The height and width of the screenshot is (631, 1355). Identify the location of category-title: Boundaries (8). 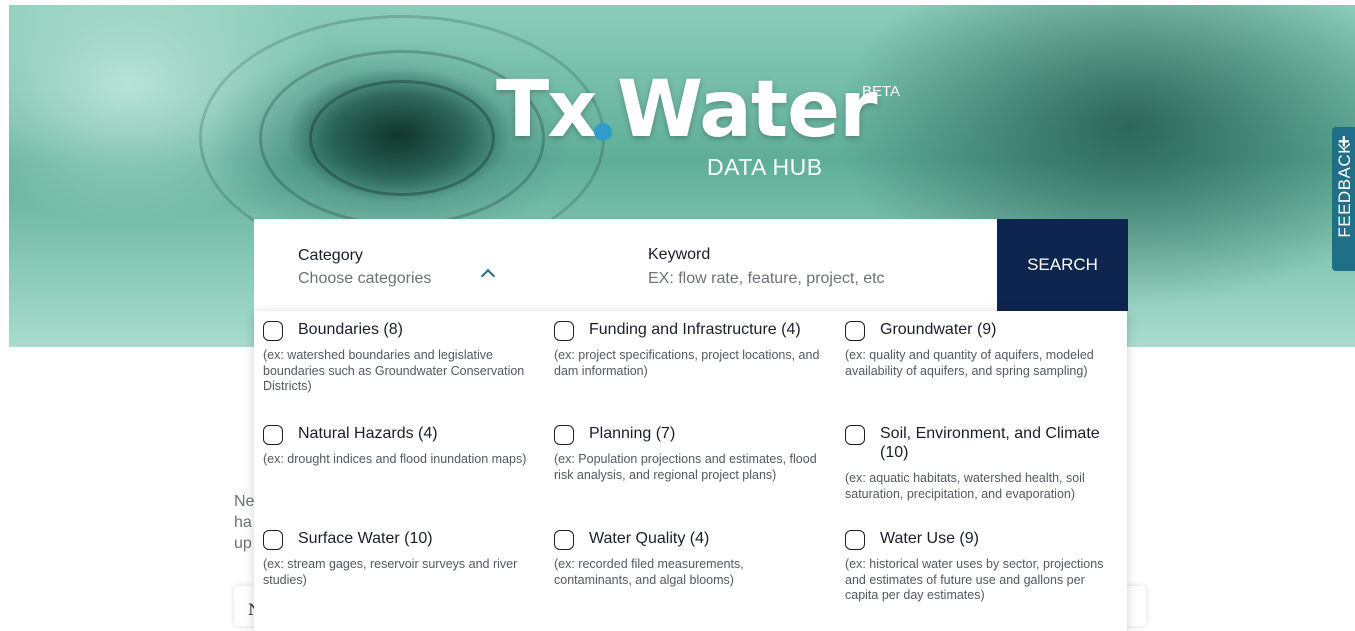
(350, 329).